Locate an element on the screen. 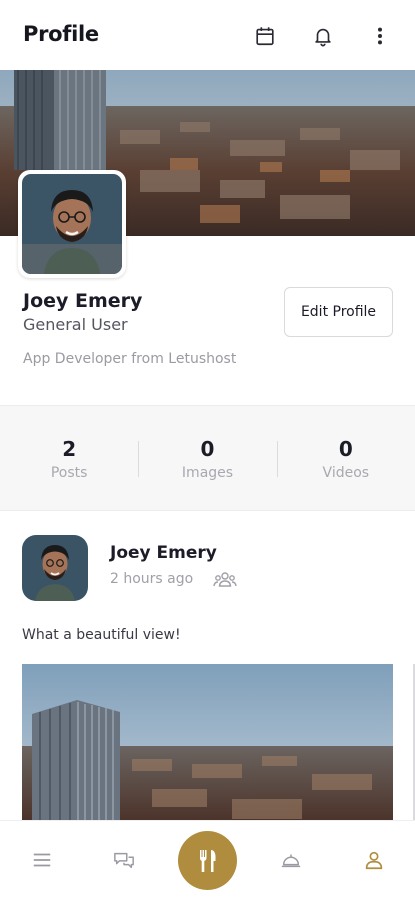 Image resolution: width=415 pixels, height=900 pixels. profile-role: General User is located at coordinates (75, 324).